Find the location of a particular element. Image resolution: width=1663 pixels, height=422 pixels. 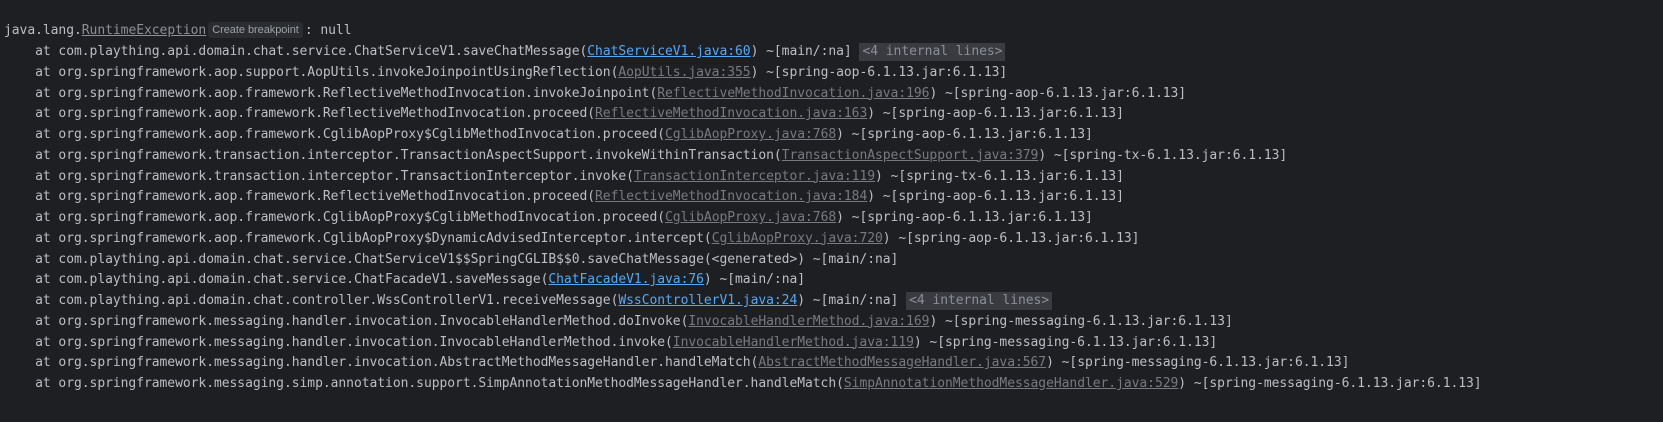

source-file-link: ReflectiveMethodInvocation.java:163 is located at coordinates (731, 113).